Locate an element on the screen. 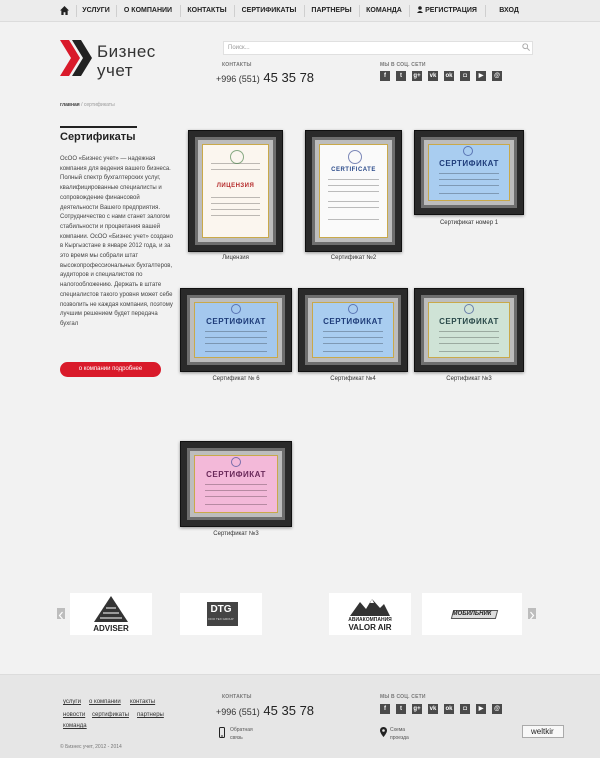 Image resolution: width=600 pixels, height=758 pixels. map-pin-icon is located at coordinates (383, 732).